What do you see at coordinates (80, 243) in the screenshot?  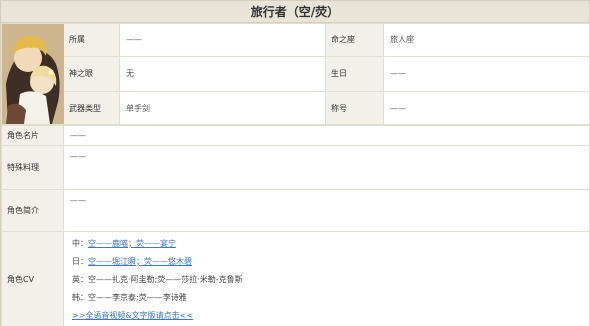 I see `cv-cn-prefix: 中：` at bounding box center [80, 243].